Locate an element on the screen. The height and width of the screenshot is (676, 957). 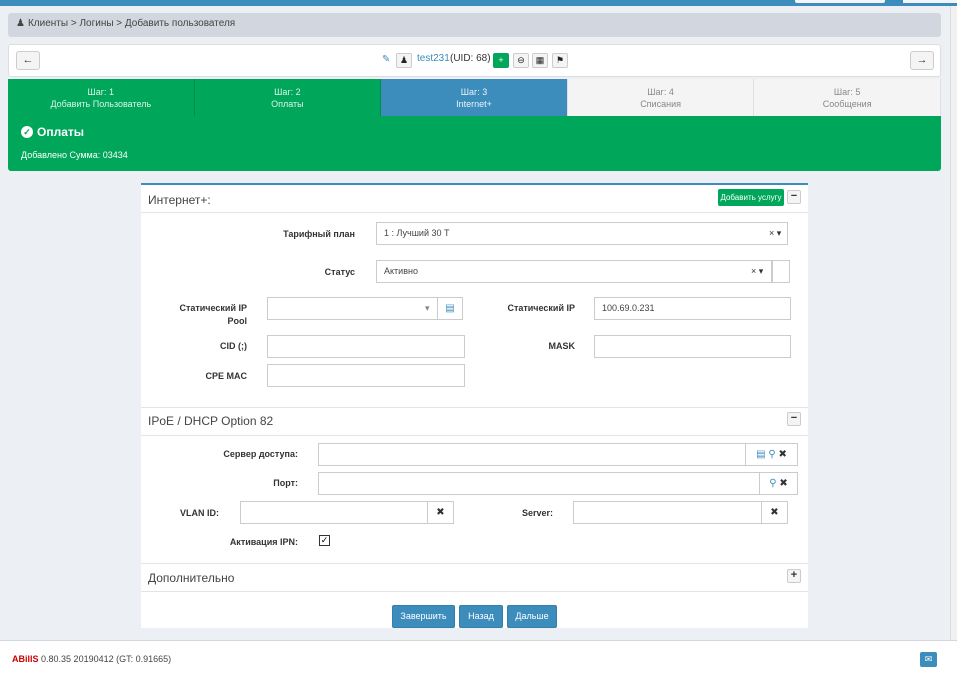
cpe-mac-input is located at coordinates (366, 375).